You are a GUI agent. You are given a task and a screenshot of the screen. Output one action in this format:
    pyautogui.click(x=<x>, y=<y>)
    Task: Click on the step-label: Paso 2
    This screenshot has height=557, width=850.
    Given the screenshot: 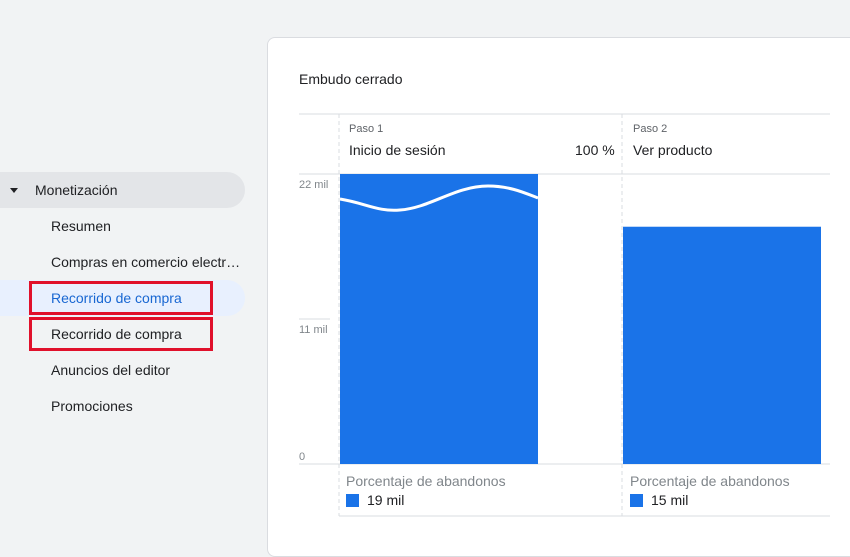 What is the action you would take?
    pyautogui.click(x=650, y=129)
    